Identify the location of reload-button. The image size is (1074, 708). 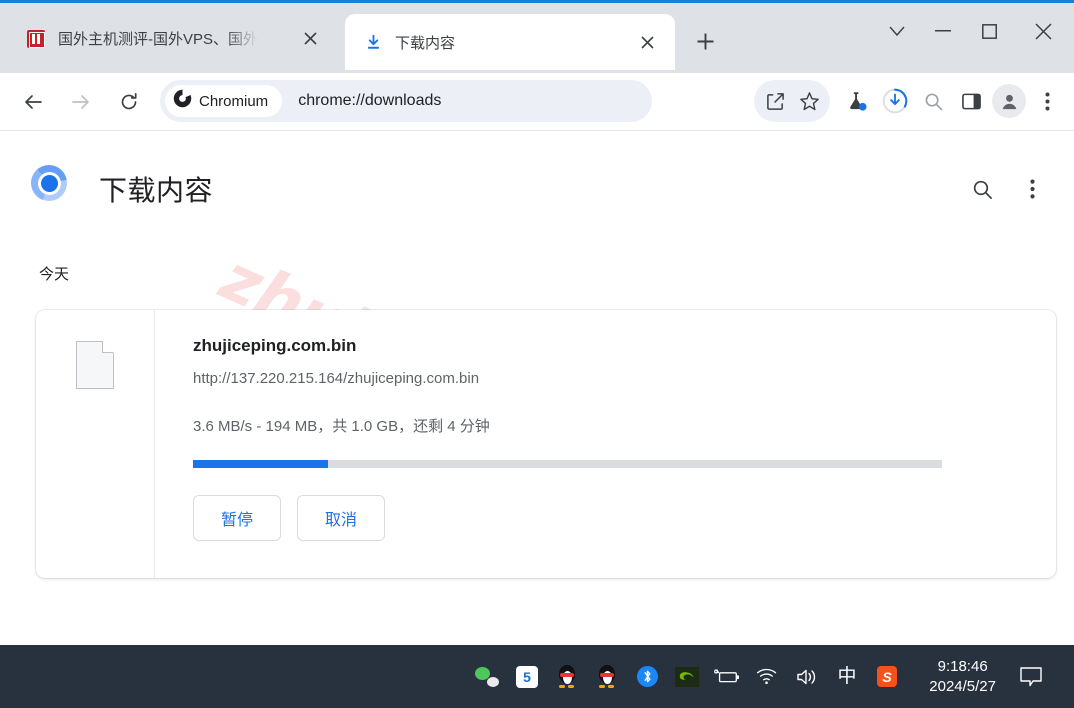
(129, 102).